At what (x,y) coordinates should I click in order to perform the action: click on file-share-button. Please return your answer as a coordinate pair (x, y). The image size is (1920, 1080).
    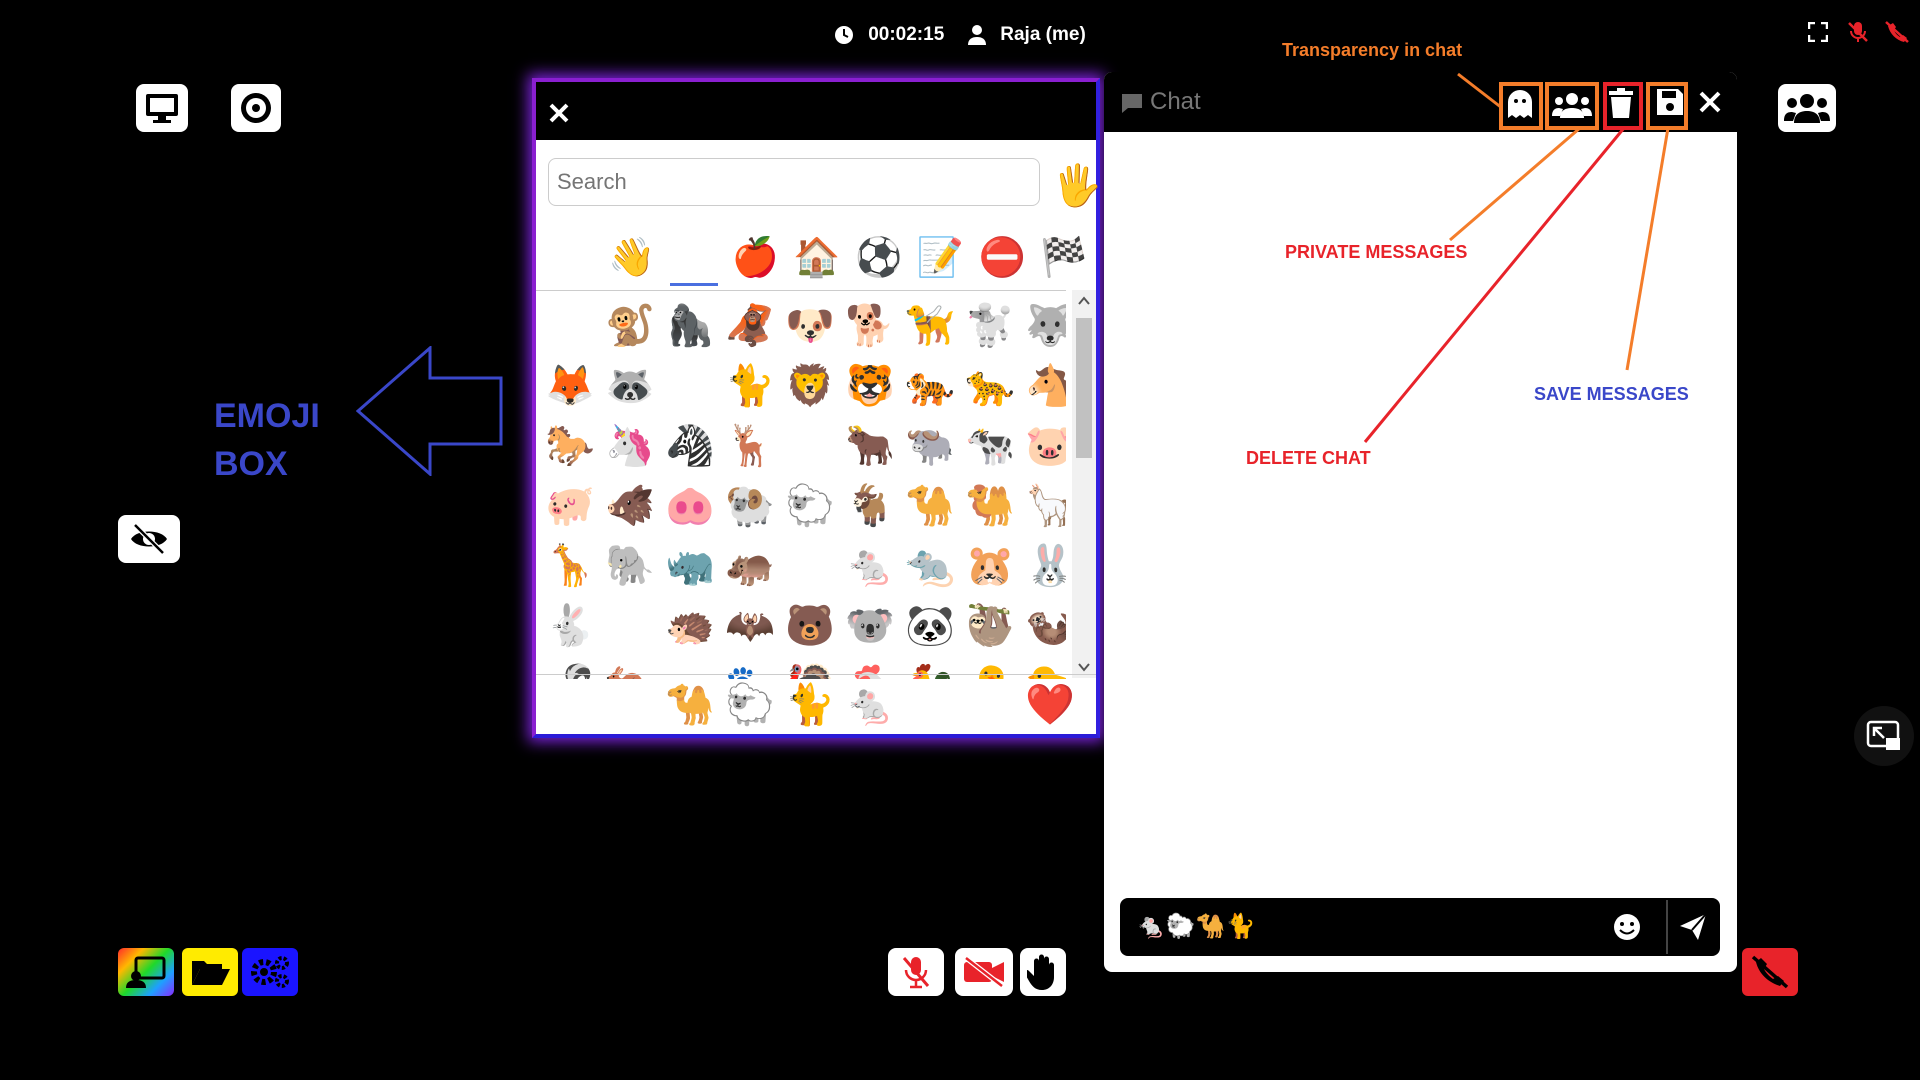
    Looking at the image, I should click on (210, 972).